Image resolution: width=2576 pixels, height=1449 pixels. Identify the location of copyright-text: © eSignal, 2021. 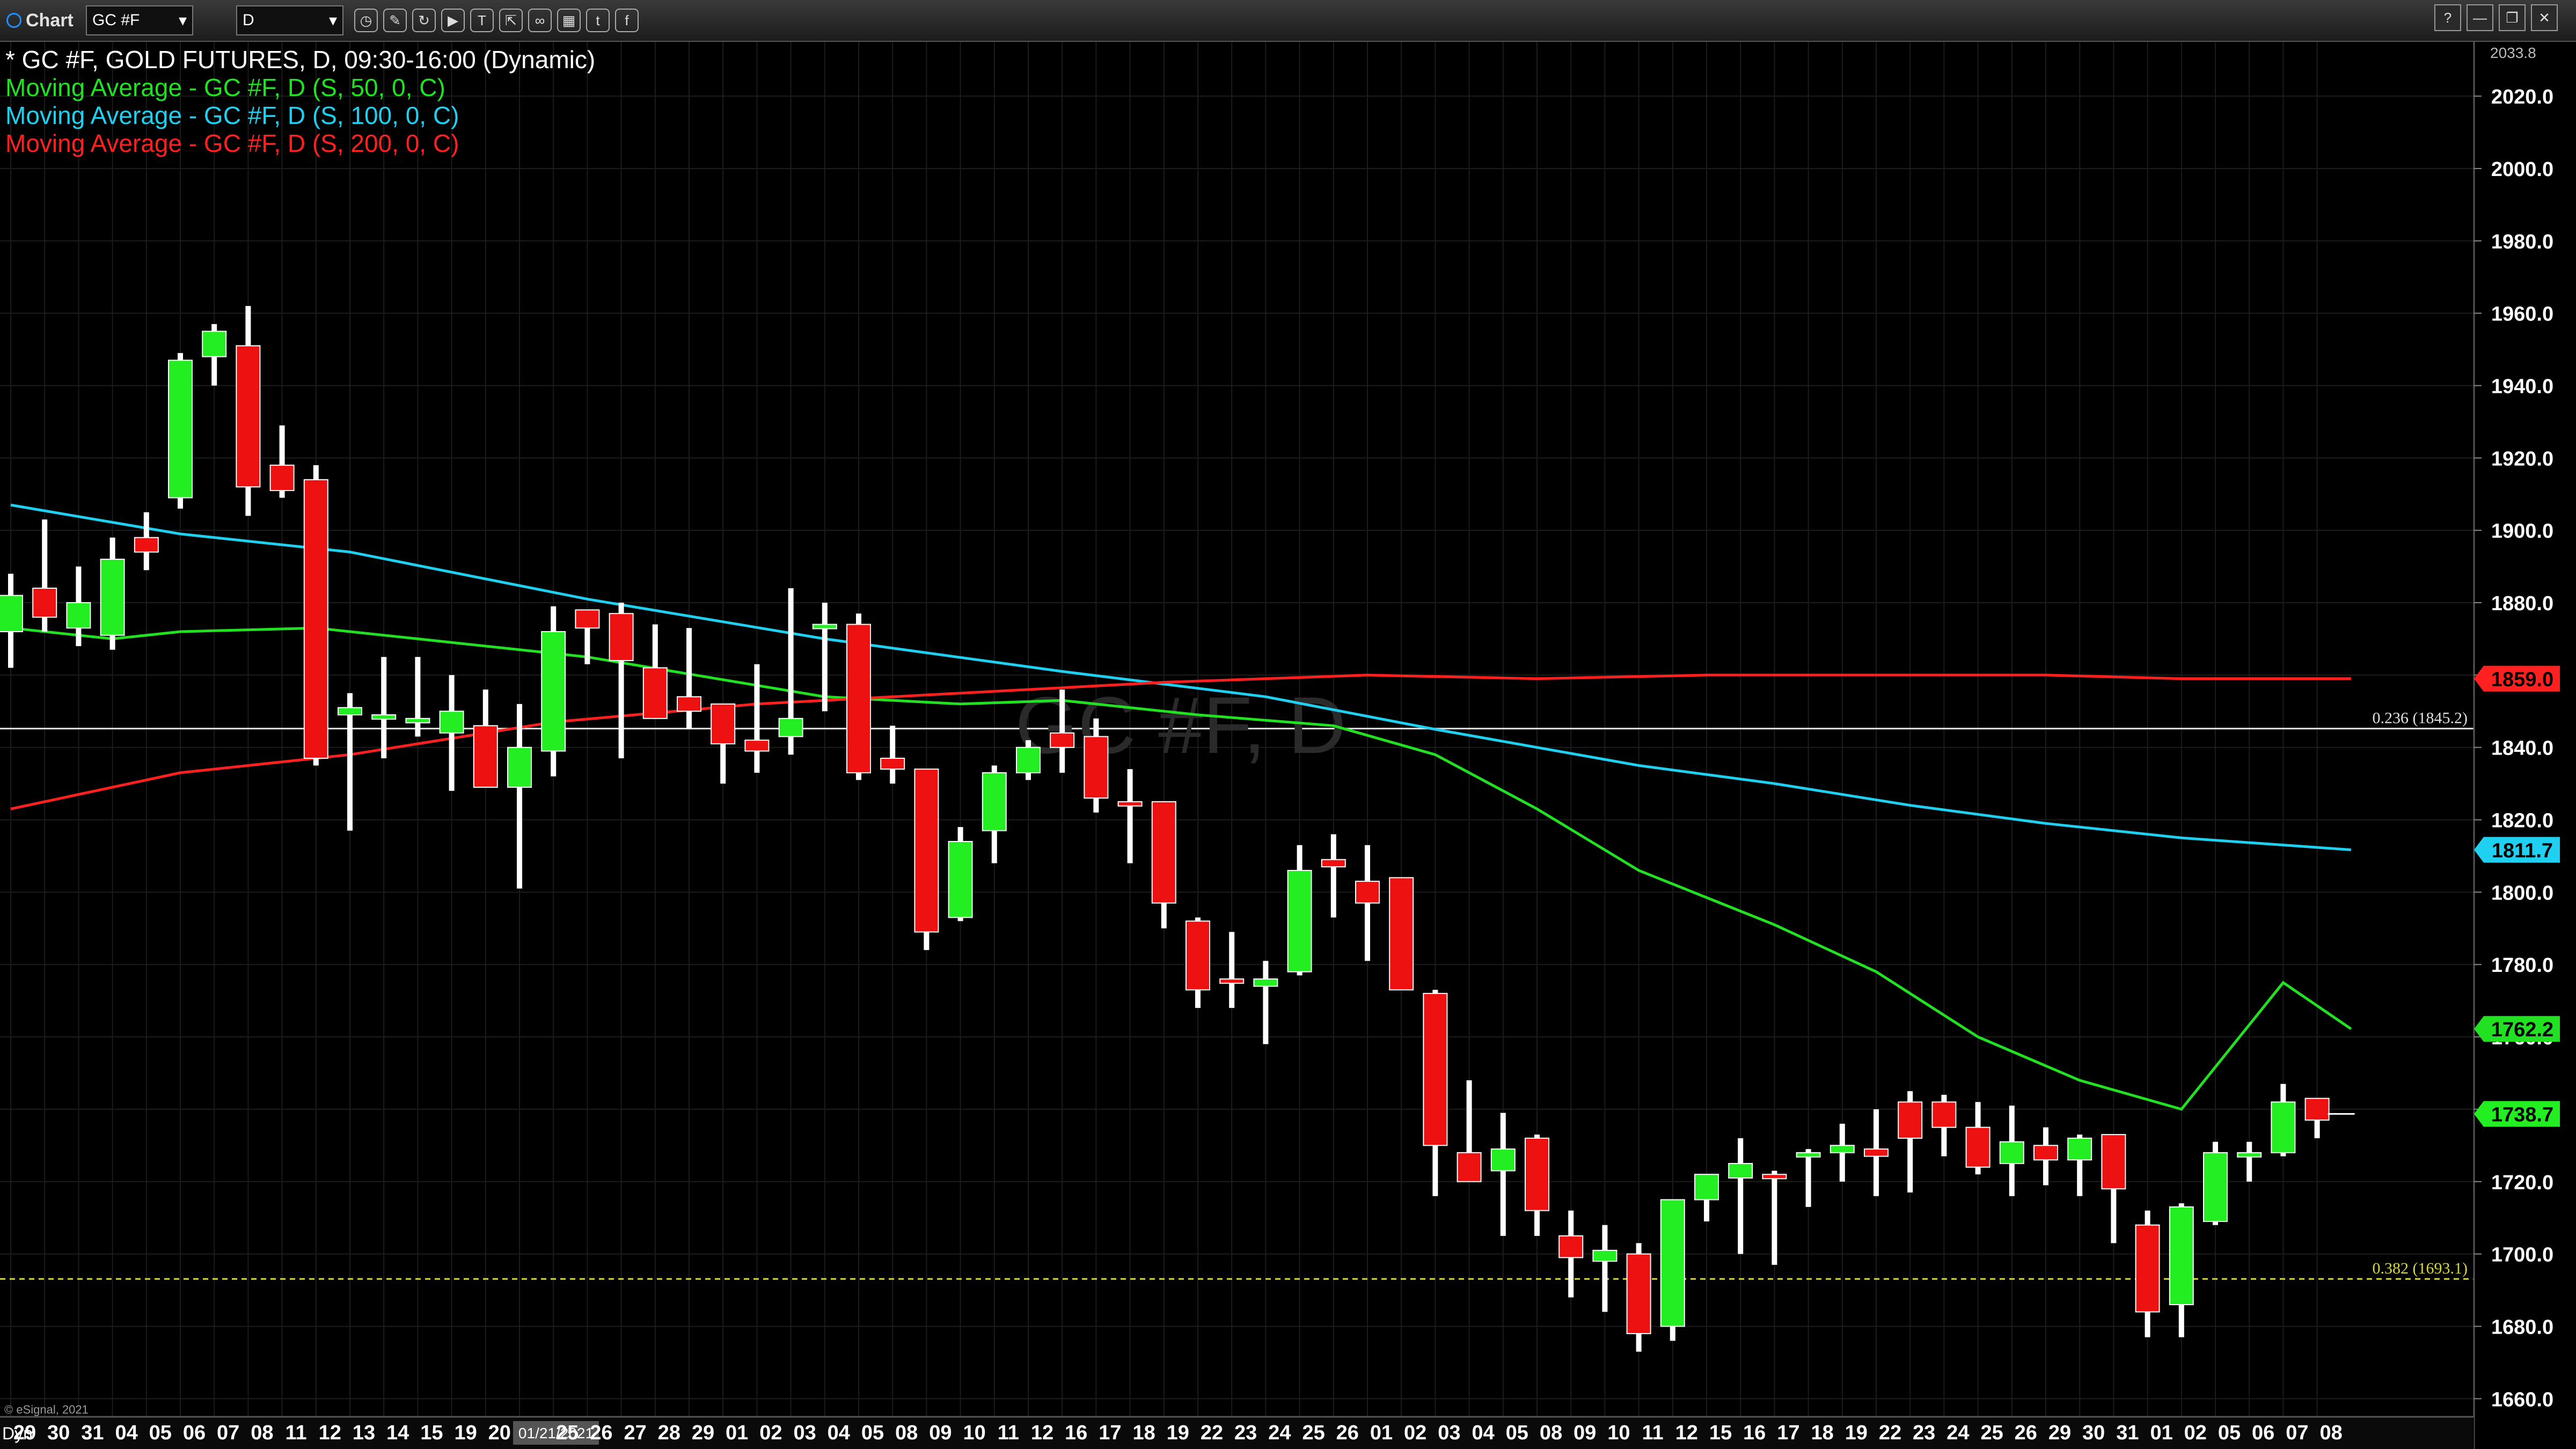
(46, 1409).